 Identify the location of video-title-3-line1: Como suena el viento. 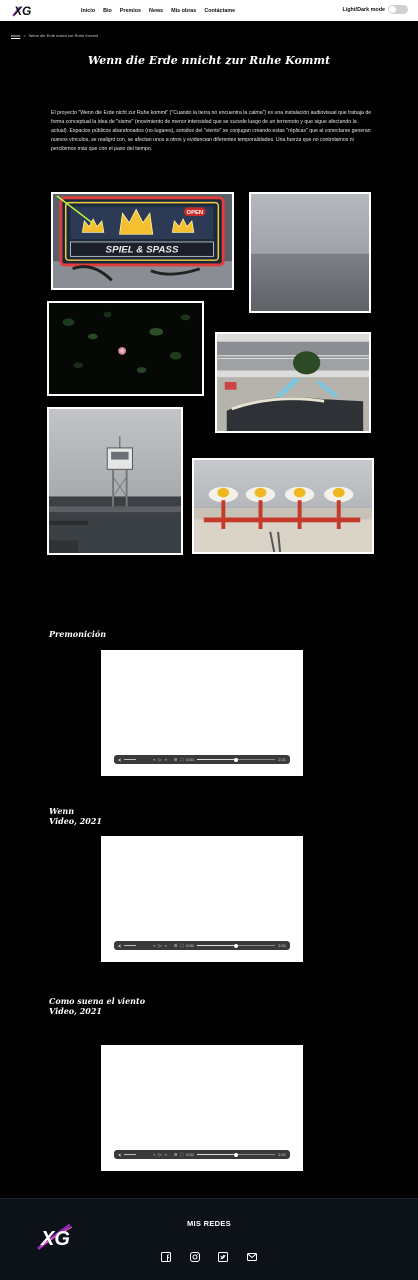
(97, 1001).